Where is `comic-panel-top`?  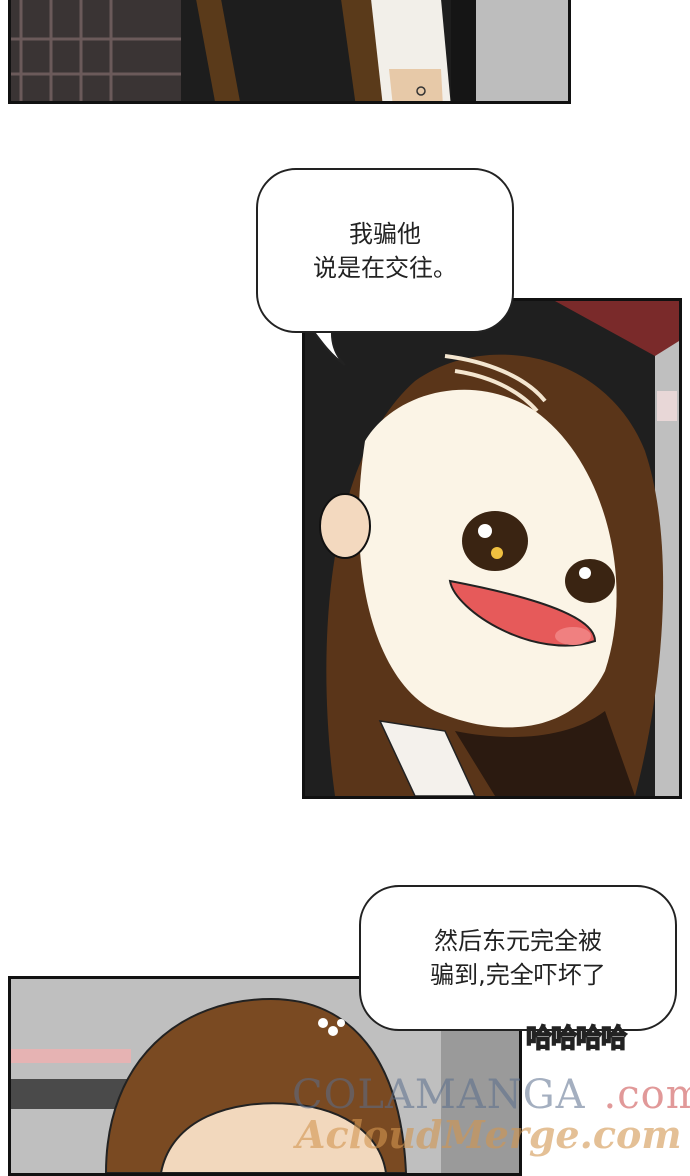
comic-panel-top is located at coordinates (289, 52).